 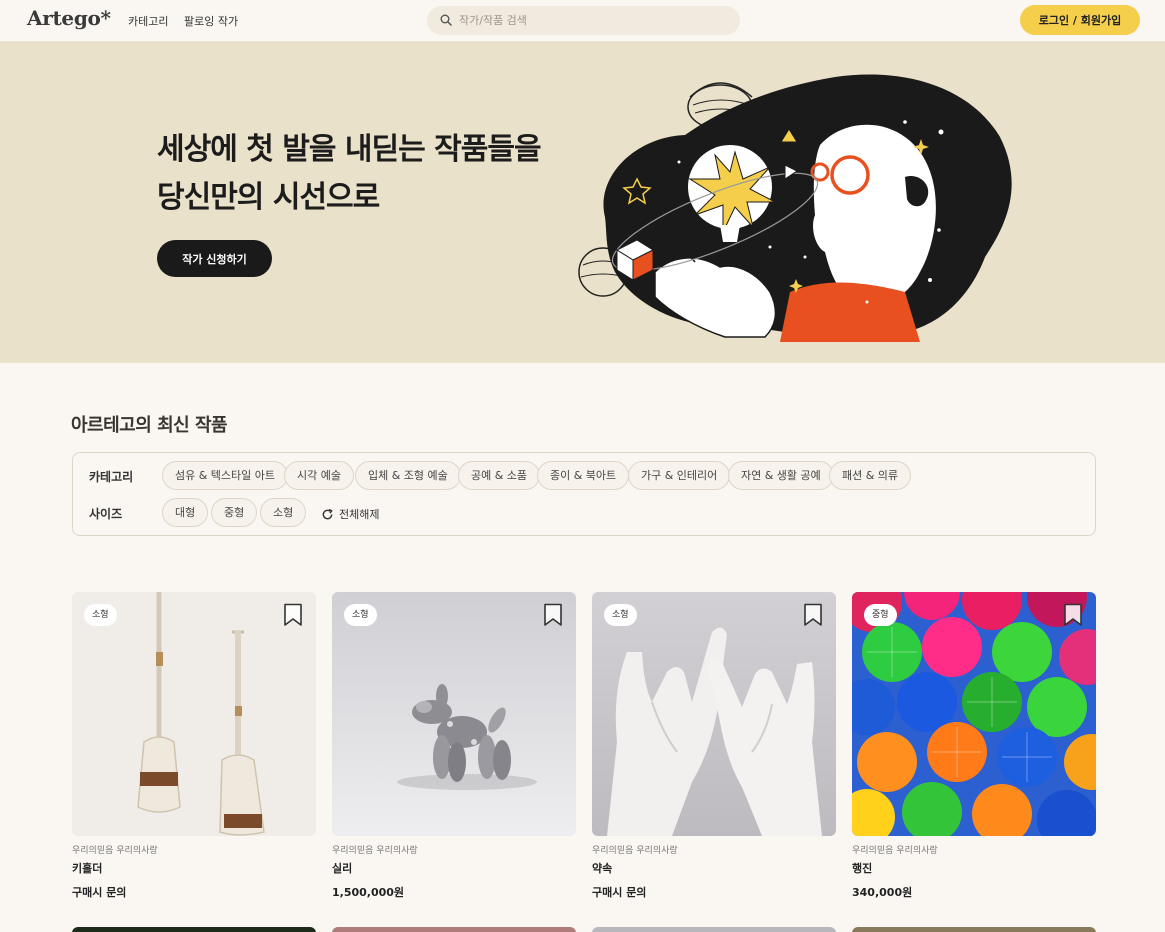 I want to click on reset-filters-label: 전체해제, so click(x=359, y=514).